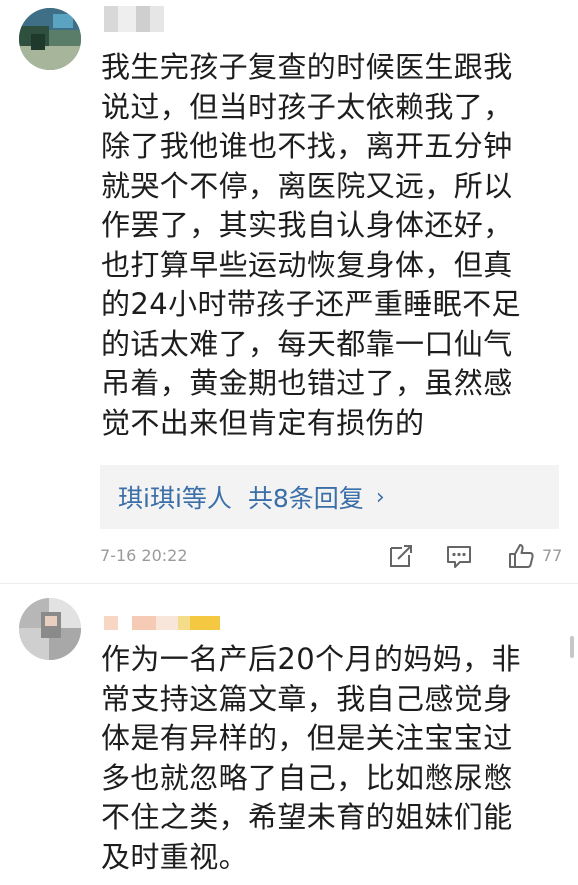  I want to click on share-icon, so click(401, 556).